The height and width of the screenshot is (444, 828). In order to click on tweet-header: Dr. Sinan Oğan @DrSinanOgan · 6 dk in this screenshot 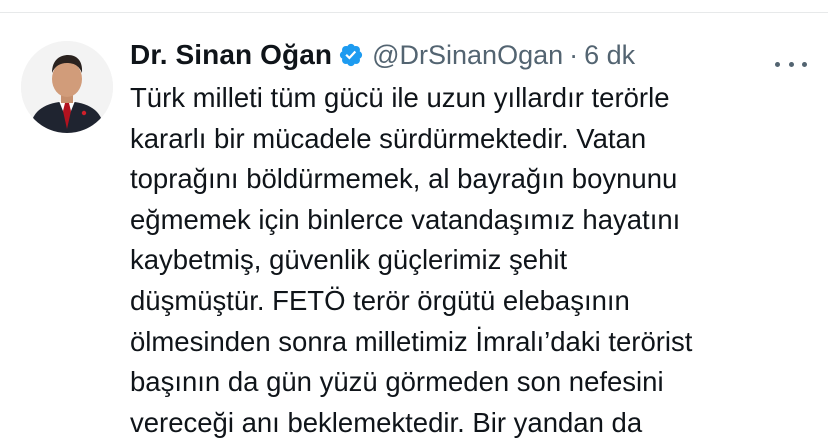, I will do `click(470, 55)`.